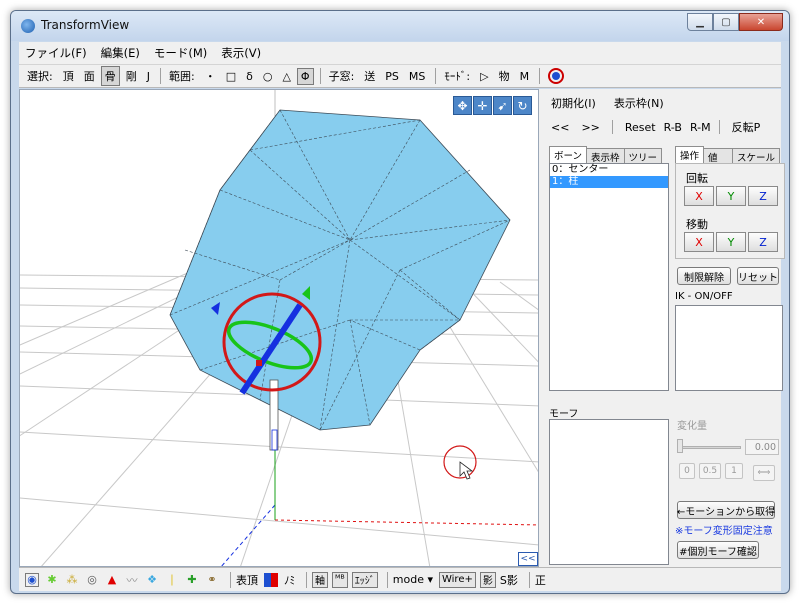  Describe the element at coordinates (704, 276) in the screenshot. I see `limit-release-button: 制限解除` at that location.